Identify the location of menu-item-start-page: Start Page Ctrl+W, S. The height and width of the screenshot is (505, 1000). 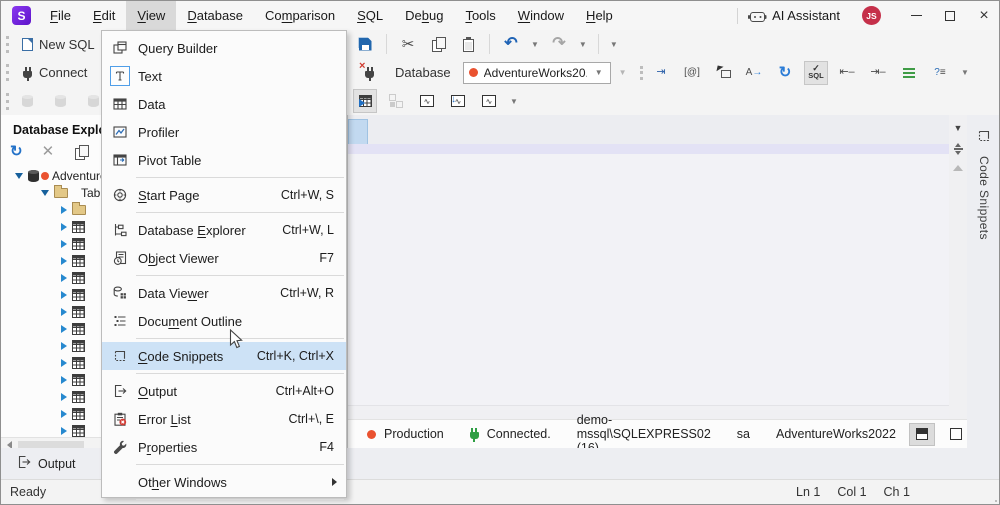
(224, 195).